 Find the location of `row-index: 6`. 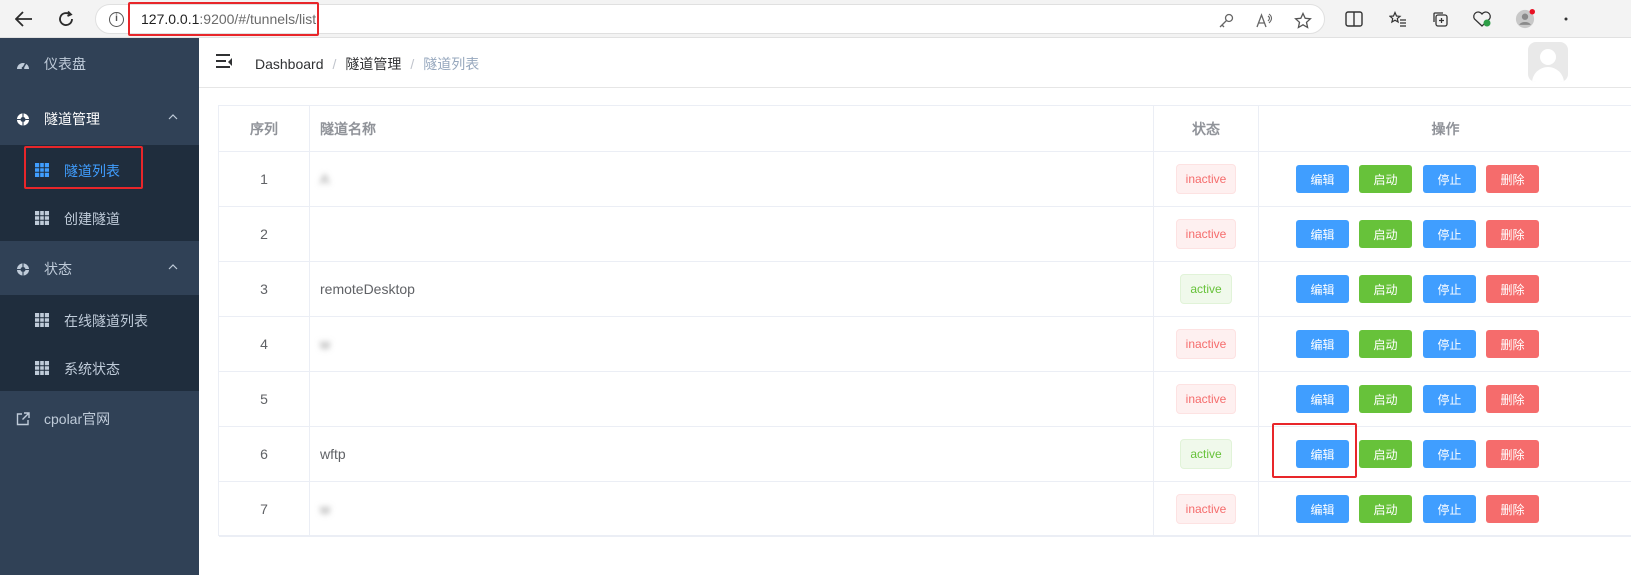

row-index: 6 is located at coordinates (264, 454).